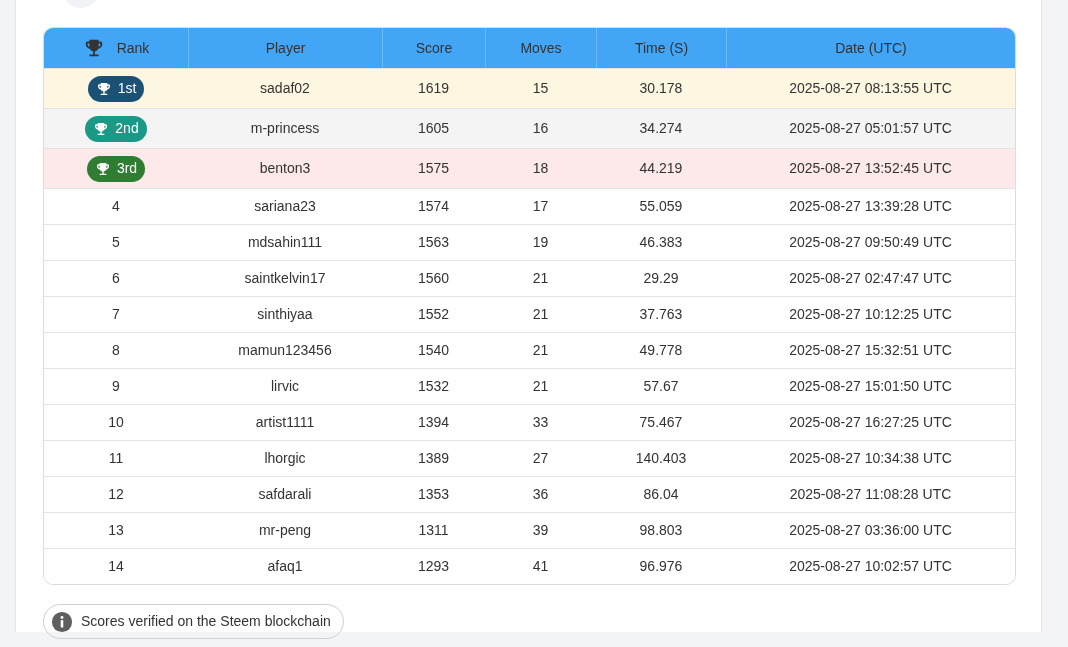 Image resolution: width=1068 pixels, height=647 pixels. What do you see at coordinates (540, 422) in the screenshot?
I see `table-cell-text: 33` at bounding box center [540, 422].